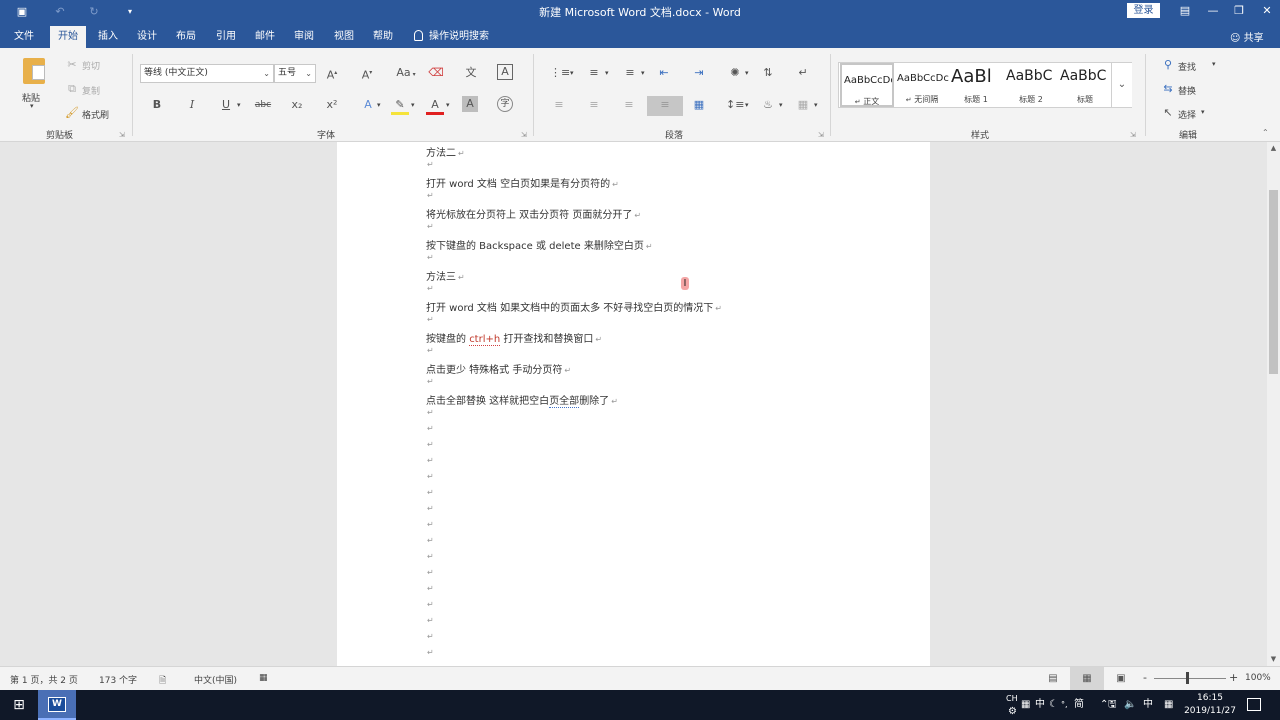 The width and height of the screenshot is (1280, 720). Describe the element at coordinates (471, 73) in the screenshot. I see `phonetic-guide-button: 文` at that location.